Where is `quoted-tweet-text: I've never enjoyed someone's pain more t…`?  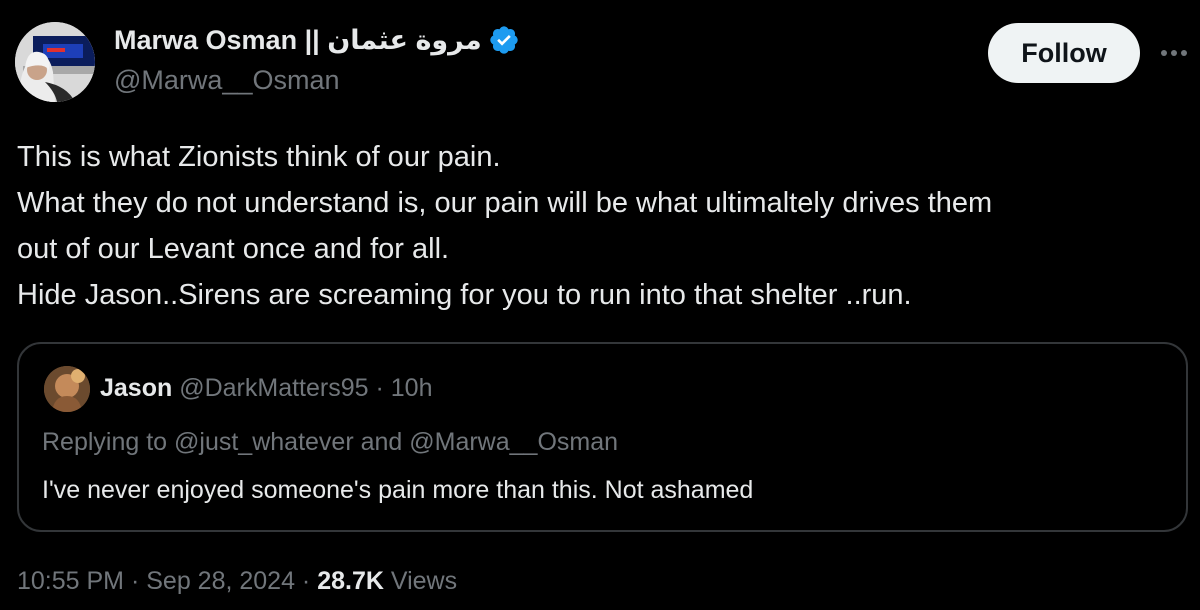
quoted-tweet-text: I've never enjoyed someone's pain more t… is located at coordinates (398, 490).